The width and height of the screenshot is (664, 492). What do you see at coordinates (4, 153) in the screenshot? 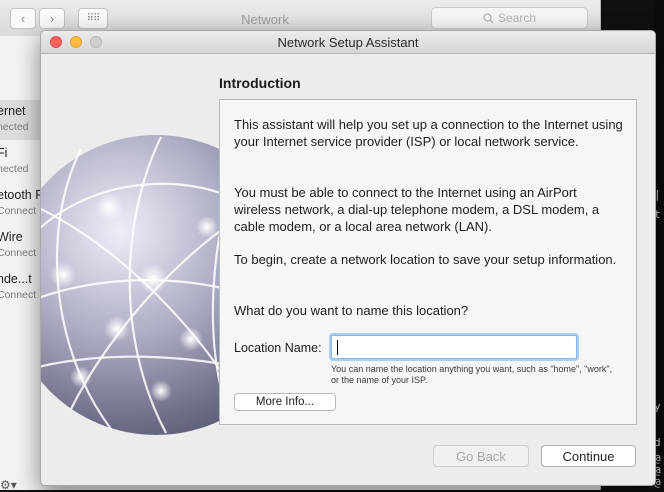
I see `service-name: Fi` at bounding box center [4, 153].